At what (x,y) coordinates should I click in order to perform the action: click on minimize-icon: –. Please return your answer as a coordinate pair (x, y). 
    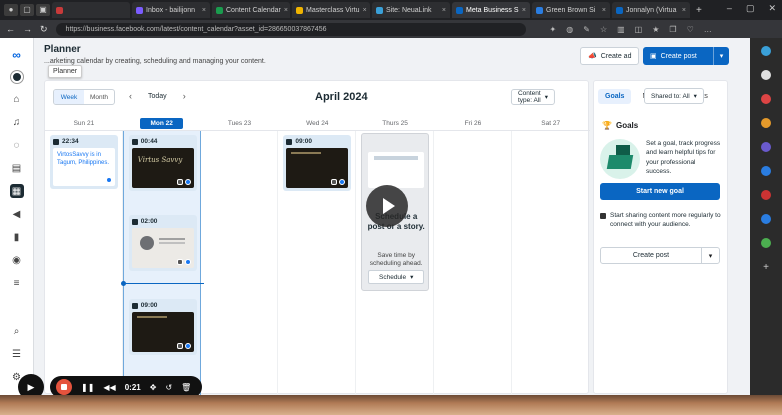
    Looking at the image, I should click on (729, 8).